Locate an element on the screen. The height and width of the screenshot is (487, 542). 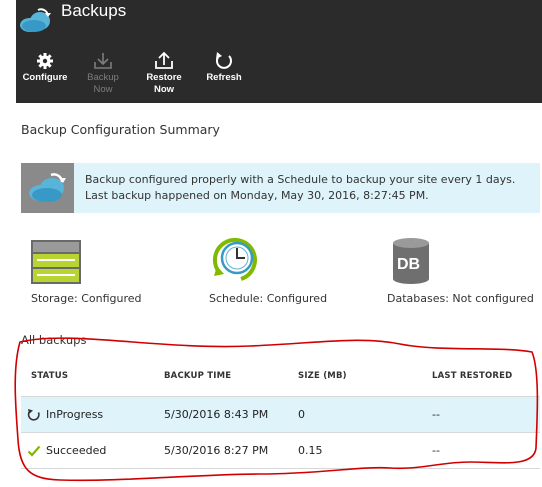
storage-icon is located at coordinates (56, 262).